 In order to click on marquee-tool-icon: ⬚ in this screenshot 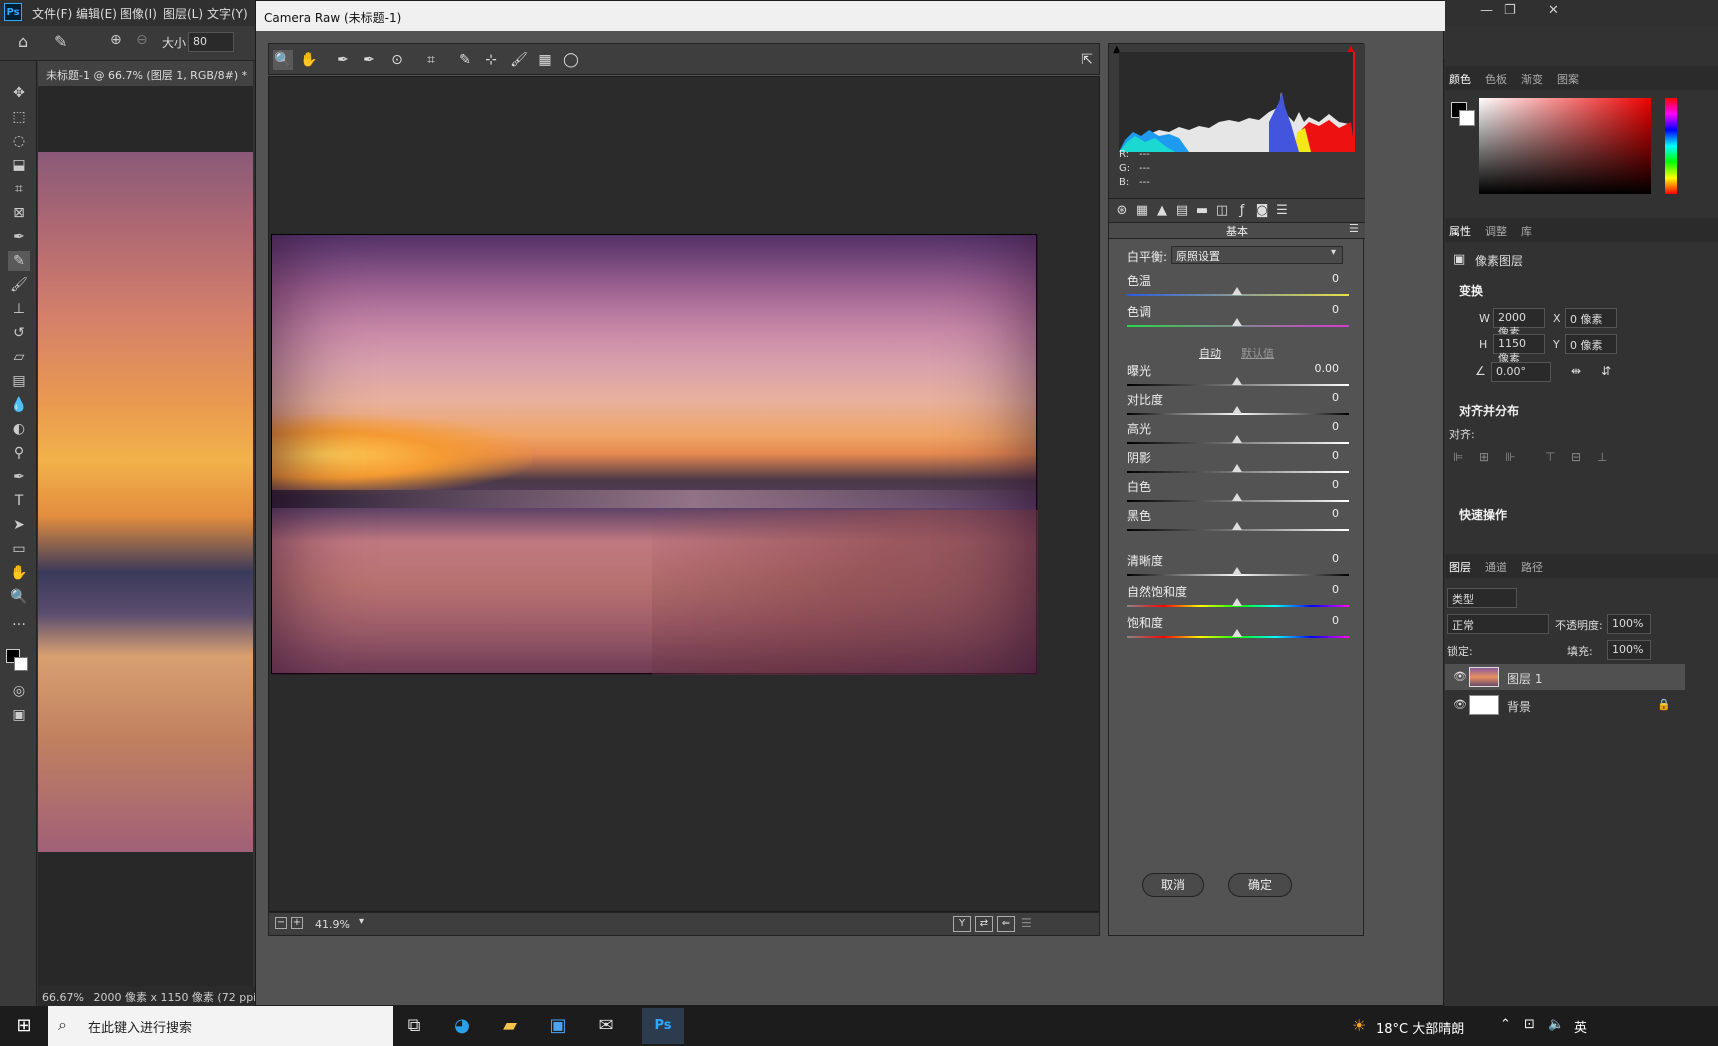, I will do `click(19, 117)`.